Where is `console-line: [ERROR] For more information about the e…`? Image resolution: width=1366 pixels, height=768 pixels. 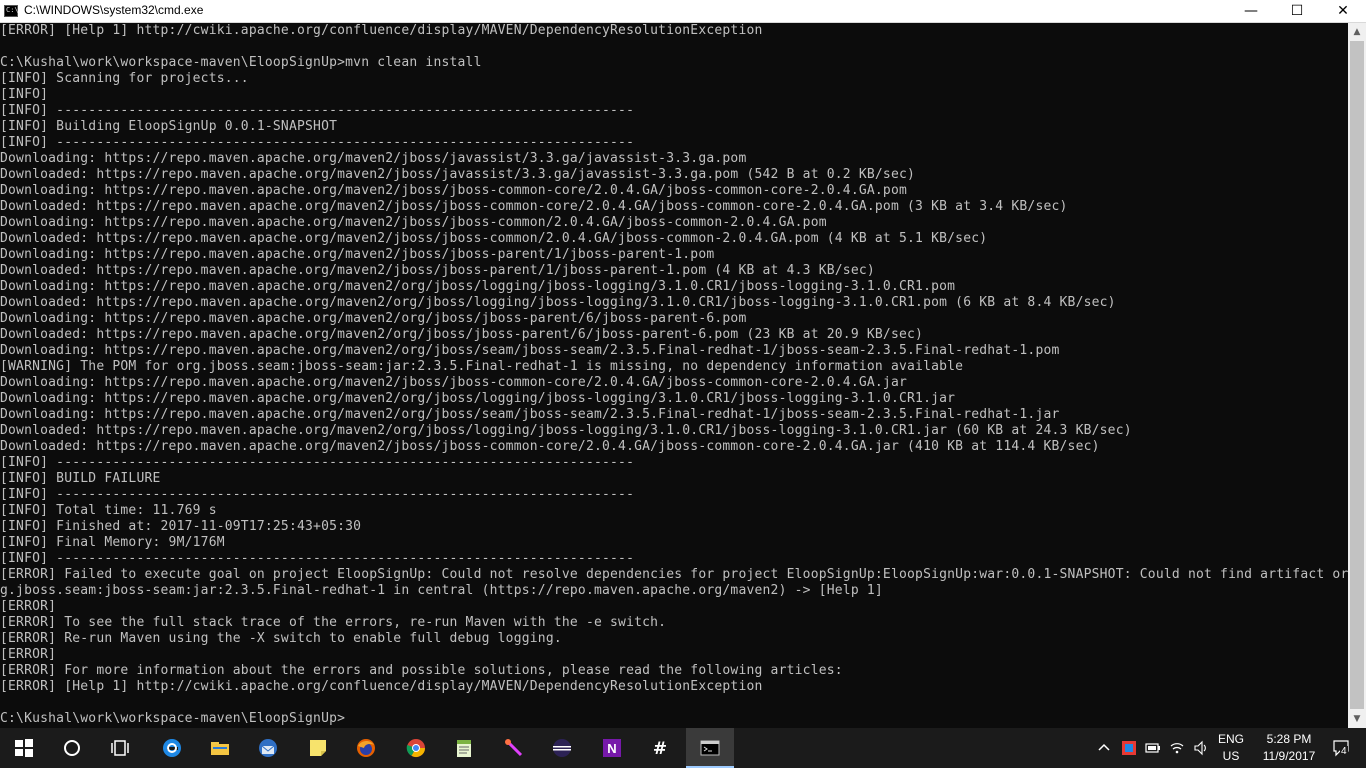
console-line: [ERROR] For more information about the e… is located at coordinates (421, 670).